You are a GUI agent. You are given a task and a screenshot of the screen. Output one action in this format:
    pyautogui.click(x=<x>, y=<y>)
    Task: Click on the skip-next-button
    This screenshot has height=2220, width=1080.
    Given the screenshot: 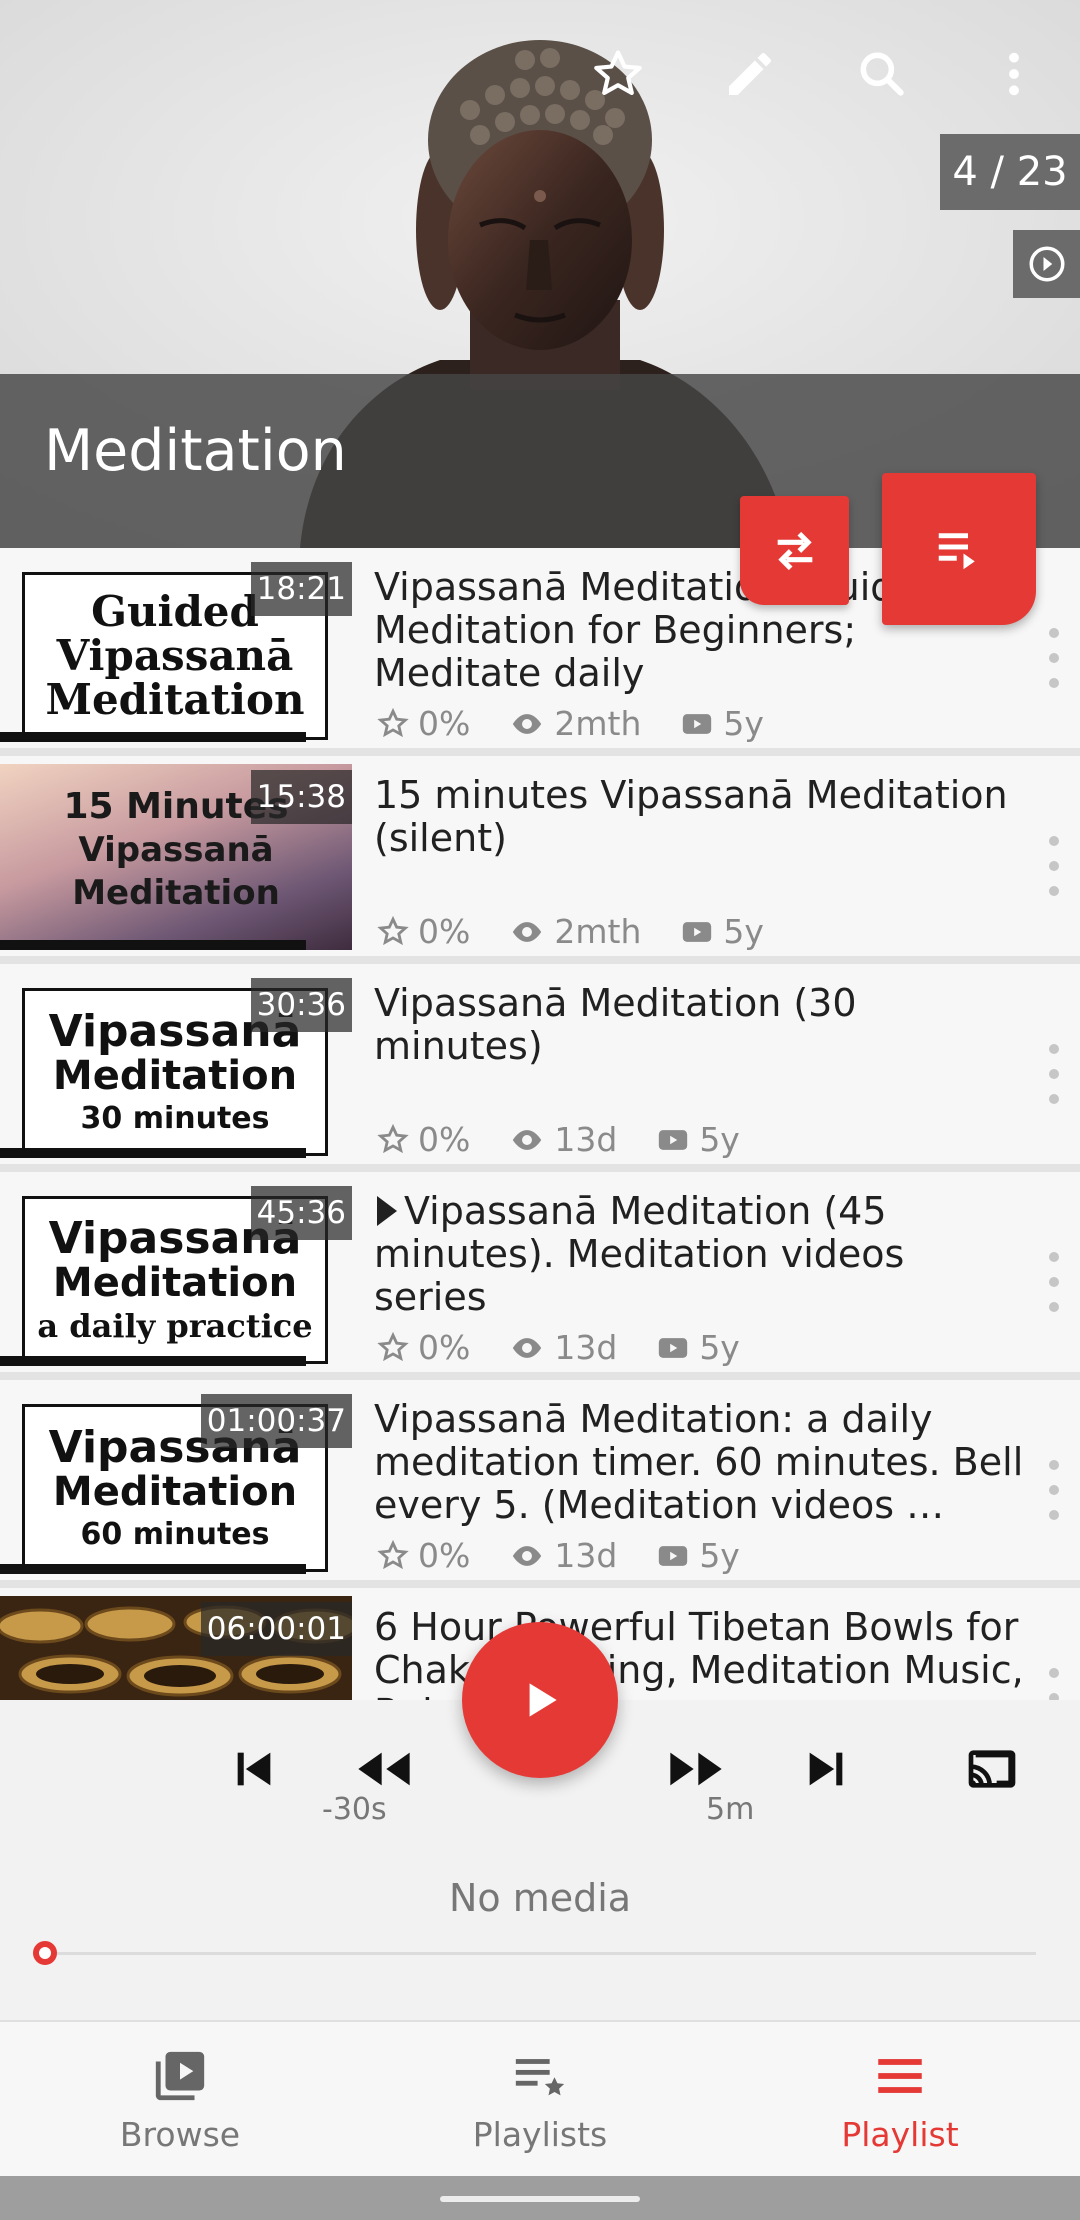 What is the action you would take?
    pyautogui.click(x=826, y=1769)
    